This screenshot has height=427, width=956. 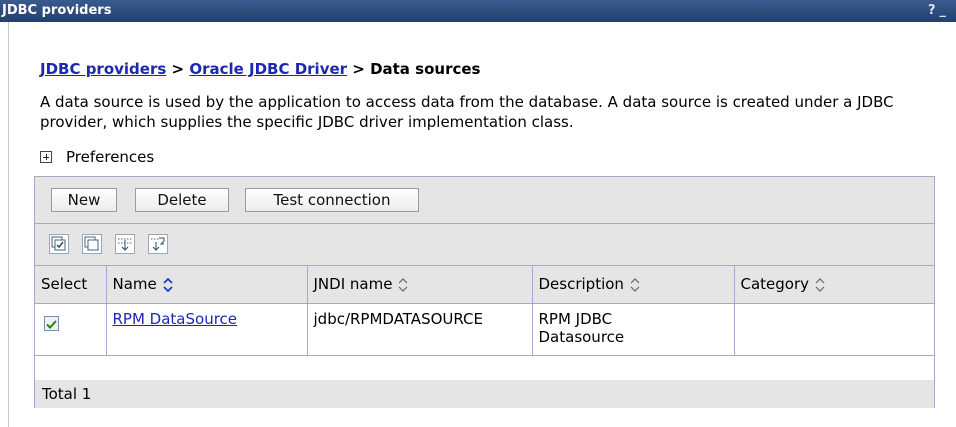 I want to click on column-header-category: Category, so click(x=834, y=285).